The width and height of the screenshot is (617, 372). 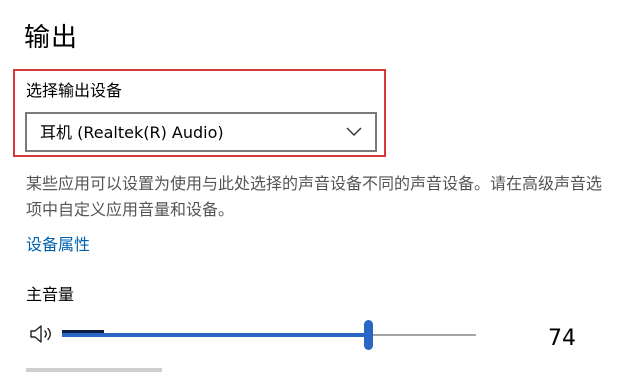 I want to click on device-properties-link: 设备属性, so click(x=58, y=245).